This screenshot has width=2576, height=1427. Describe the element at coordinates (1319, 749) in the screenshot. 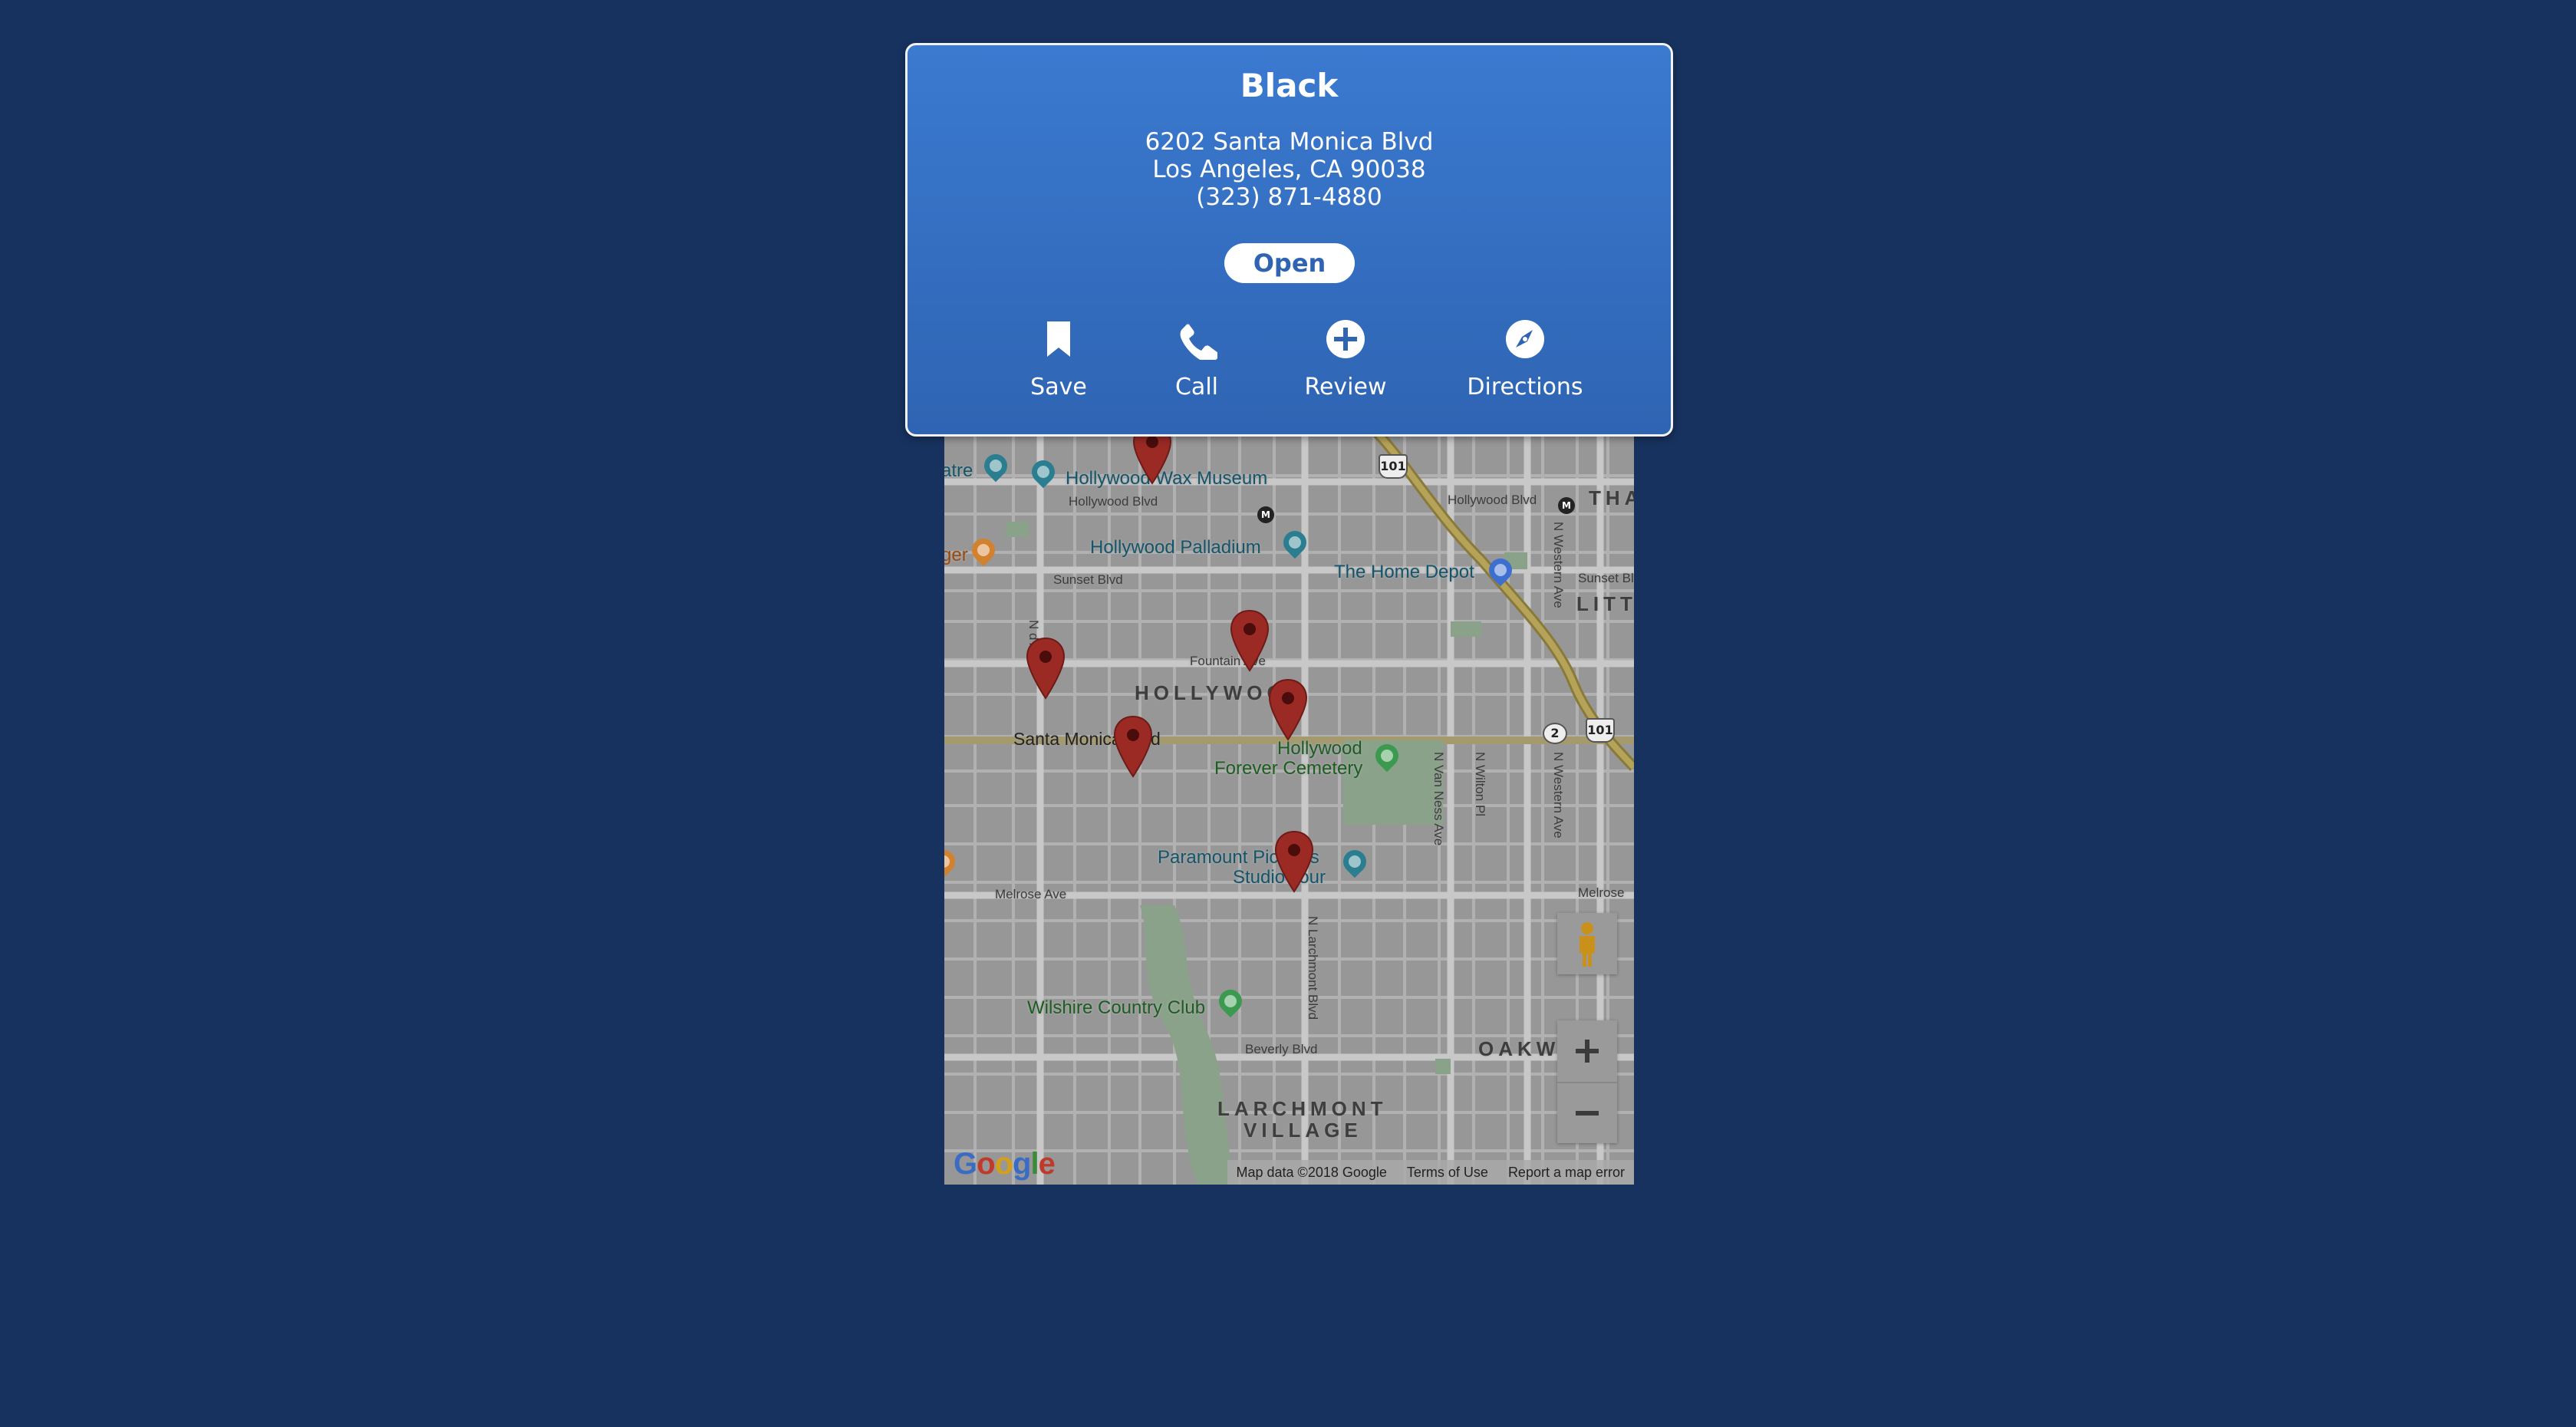

I see `poi-label: Hollywood` at that location.